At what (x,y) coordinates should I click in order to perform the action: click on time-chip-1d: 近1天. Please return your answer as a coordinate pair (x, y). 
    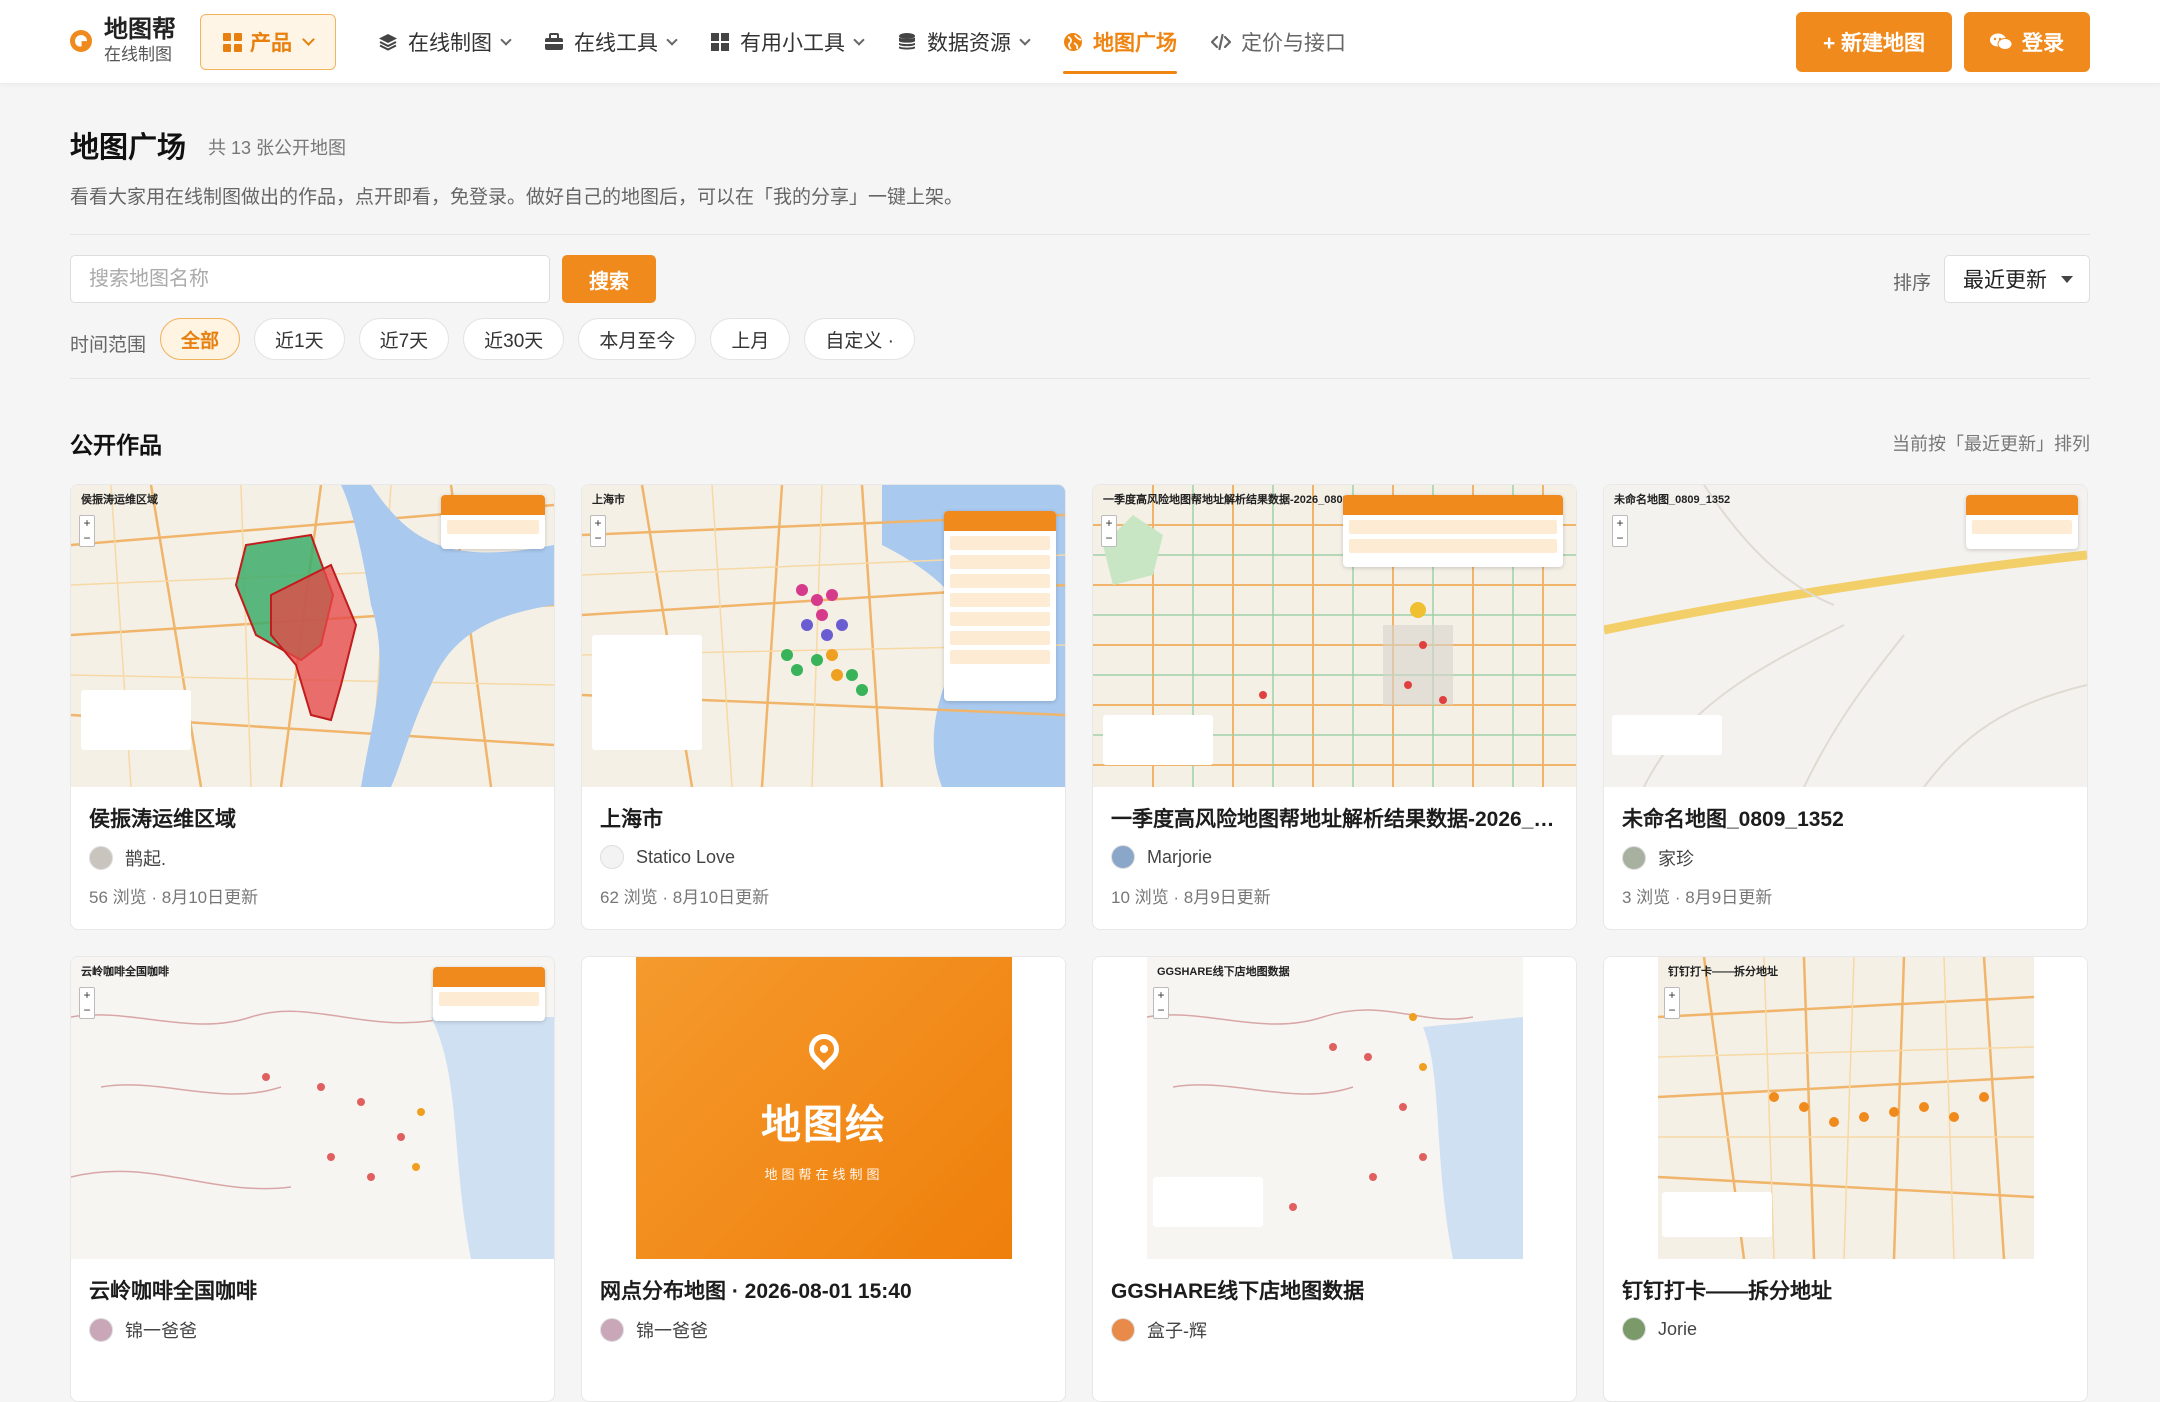
    Looking at the image, I should click on (299, 339).